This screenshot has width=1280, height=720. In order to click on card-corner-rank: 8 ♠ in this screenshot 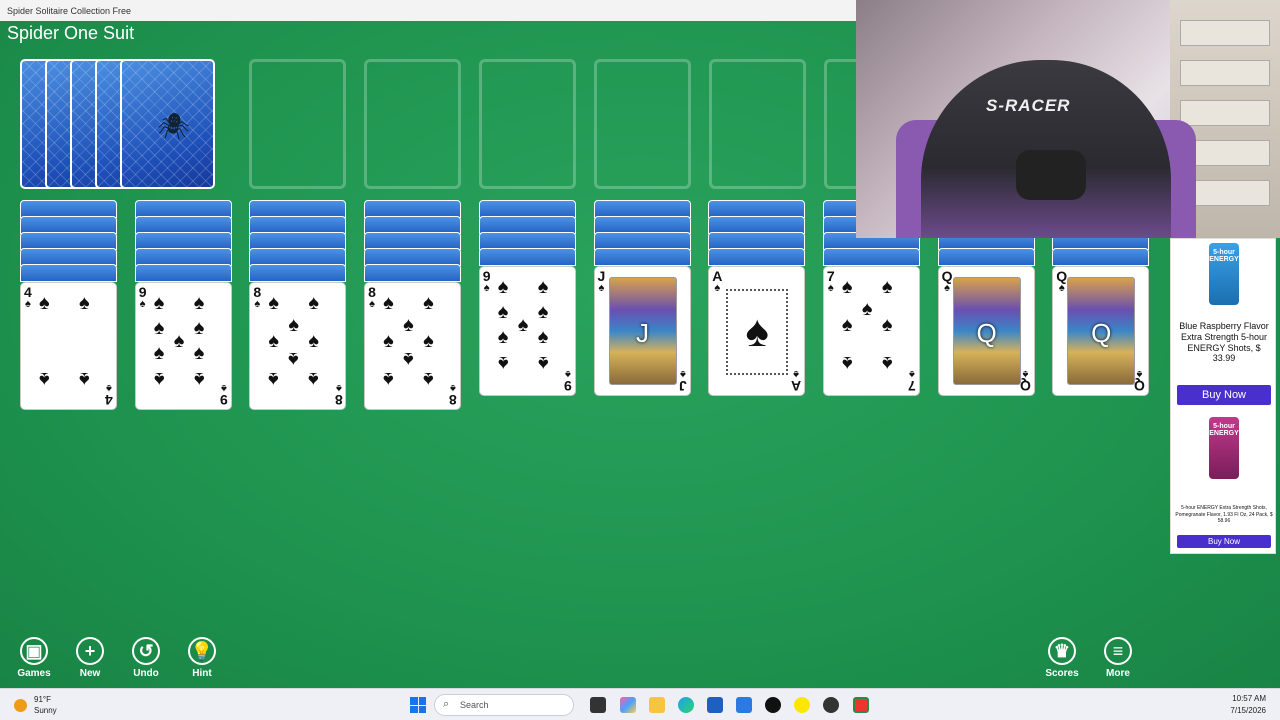, I will do `click(453, 395)`.